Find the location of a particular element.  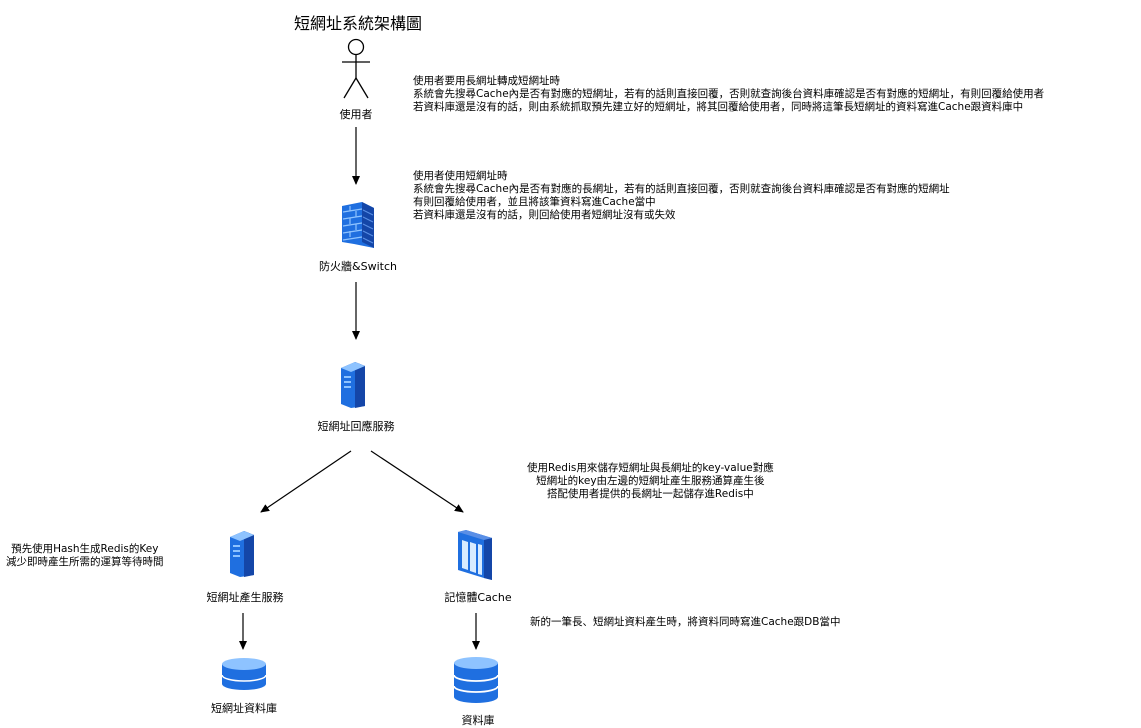

actor-icon is located at coordinates (356, 69).